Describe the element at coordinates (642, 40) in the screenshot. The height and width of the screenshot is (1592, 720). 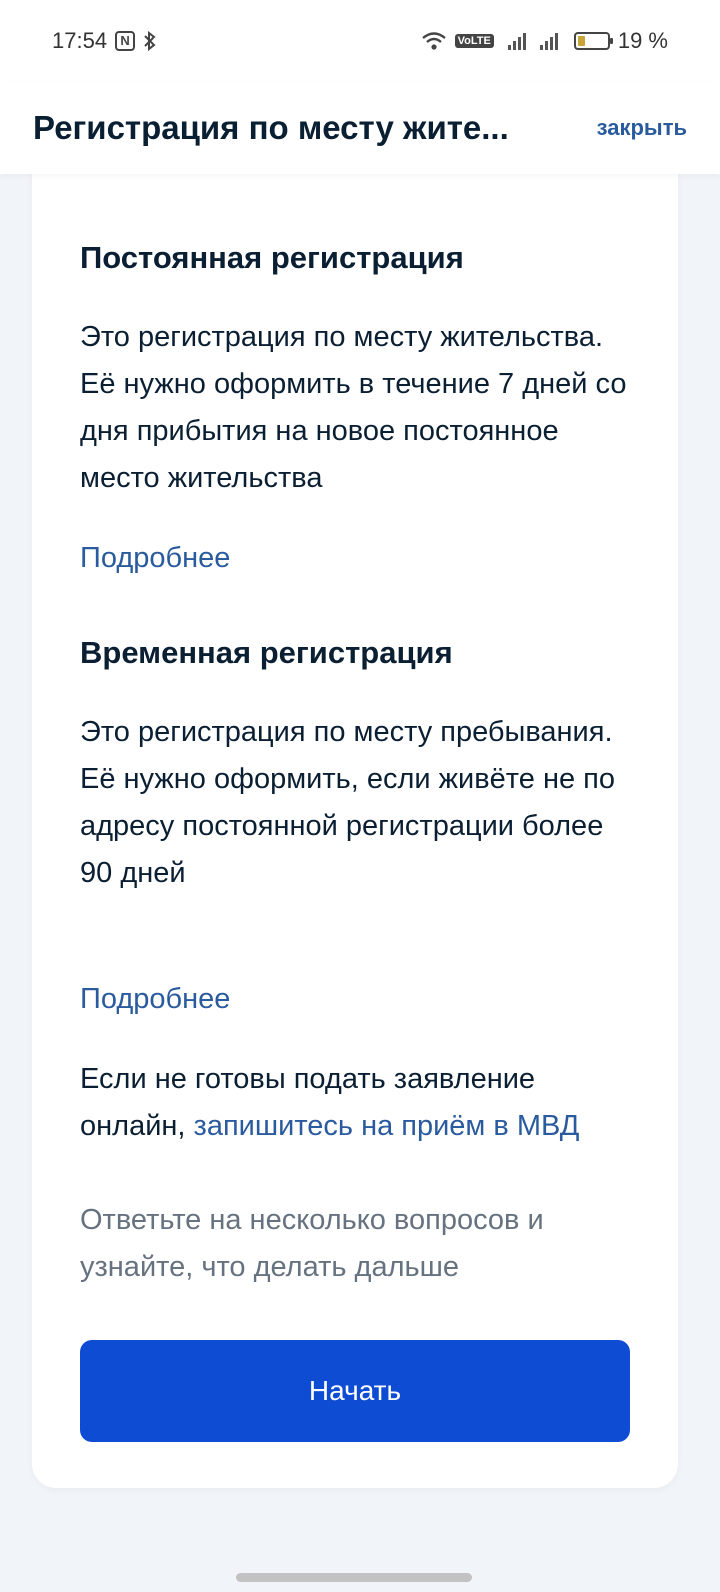
I see `battery-percent: 19 %` at that location.